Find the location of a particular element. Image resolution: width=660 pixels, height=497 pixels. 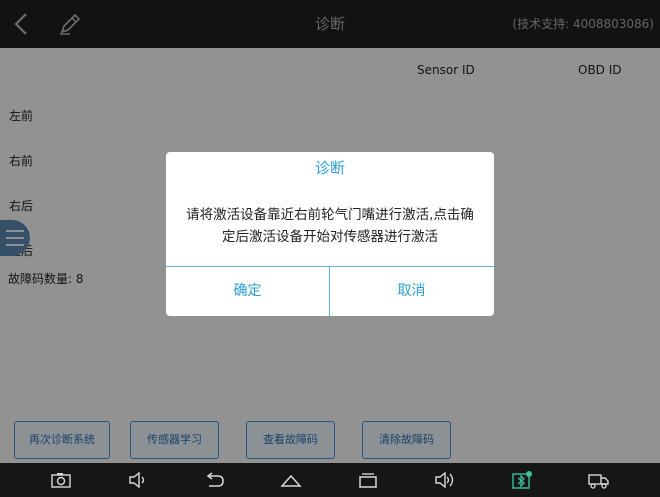

bluetooth-icon is located at coordinates (522, 480).